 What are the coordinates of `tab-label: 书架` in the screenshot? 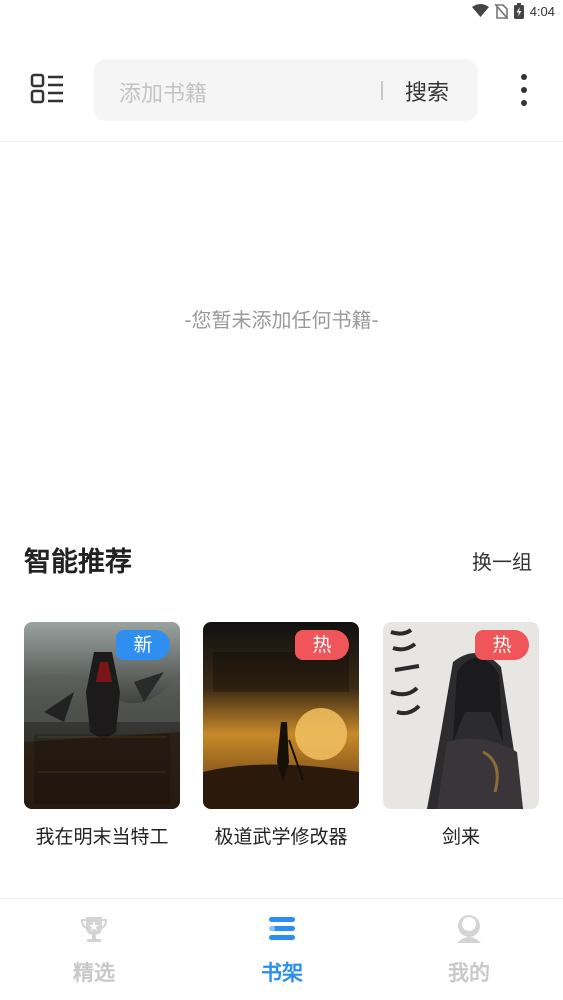 It's located at (282, 973).